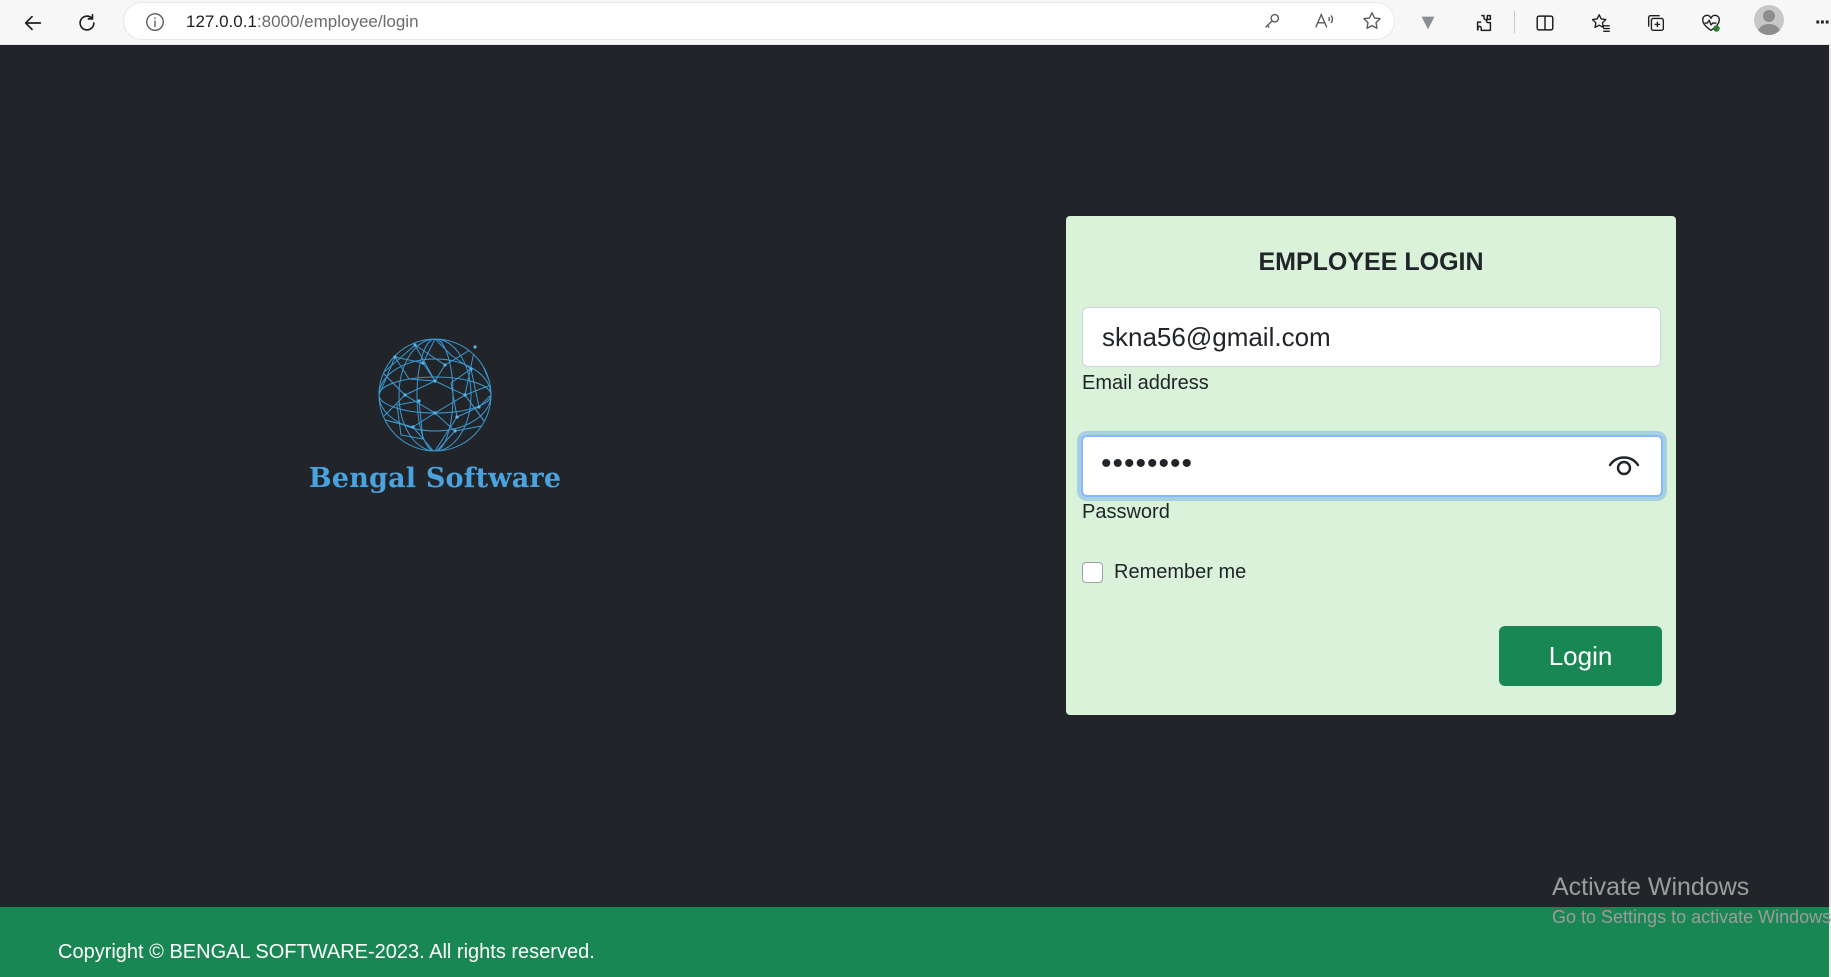 The image size is (1831, 977). I want to click on remember-me-checkbox, so click(1092, 572).